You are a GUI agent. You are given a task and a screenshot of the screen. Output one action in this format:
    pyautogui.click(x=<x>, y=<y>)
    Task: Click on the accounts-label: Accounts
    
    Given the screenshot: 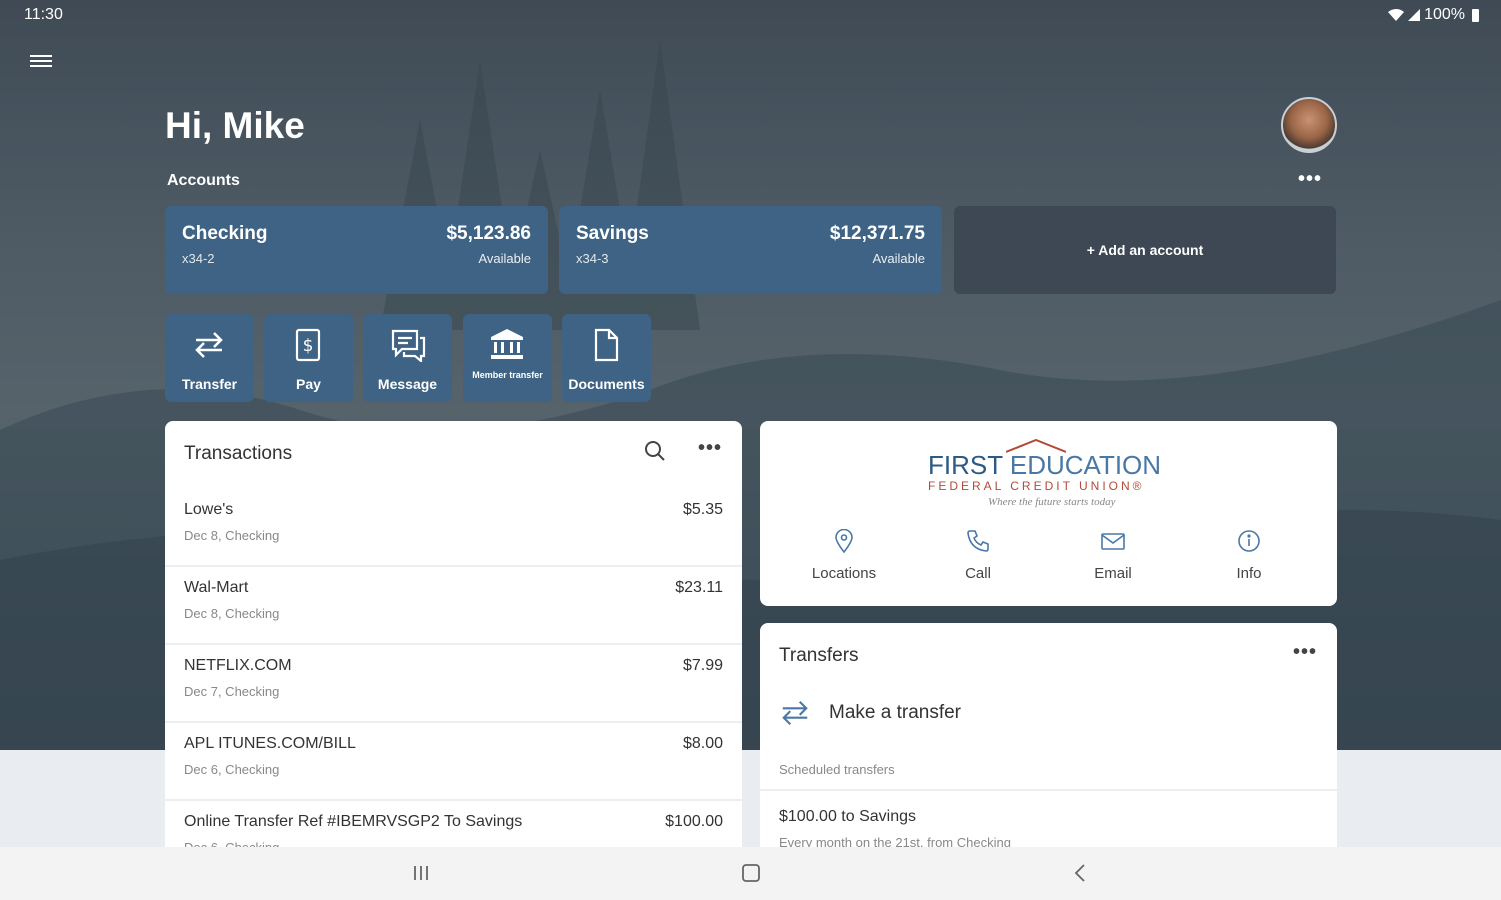 What is the action you would take?
    pyautogui.click(x=203, y=180)
    